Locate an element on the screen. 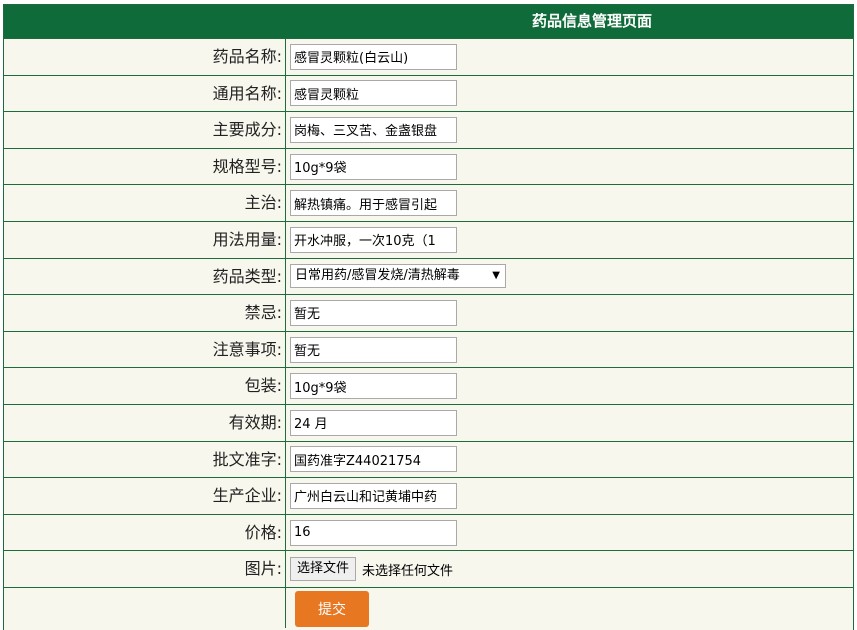 This screenshot has height=630, width=857. price-label: 价格: is located at coordinates (145, 532).